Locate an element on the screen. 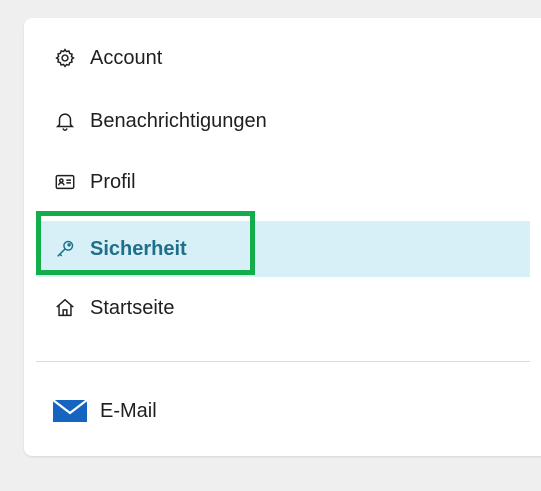  menu-item-account: Account is located at coordinates (269, 58).